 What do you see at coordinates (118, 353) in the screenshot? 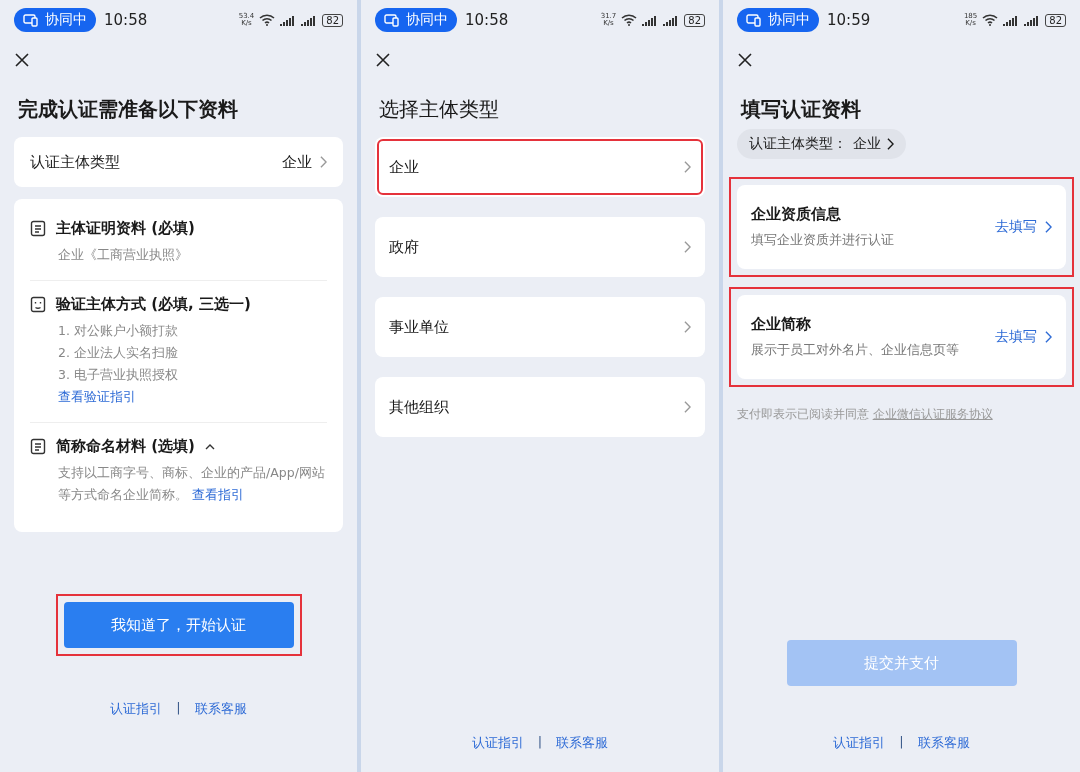
I see `section-text: 2. 企业法人实名扫脸` at bounding box center [118, 353].